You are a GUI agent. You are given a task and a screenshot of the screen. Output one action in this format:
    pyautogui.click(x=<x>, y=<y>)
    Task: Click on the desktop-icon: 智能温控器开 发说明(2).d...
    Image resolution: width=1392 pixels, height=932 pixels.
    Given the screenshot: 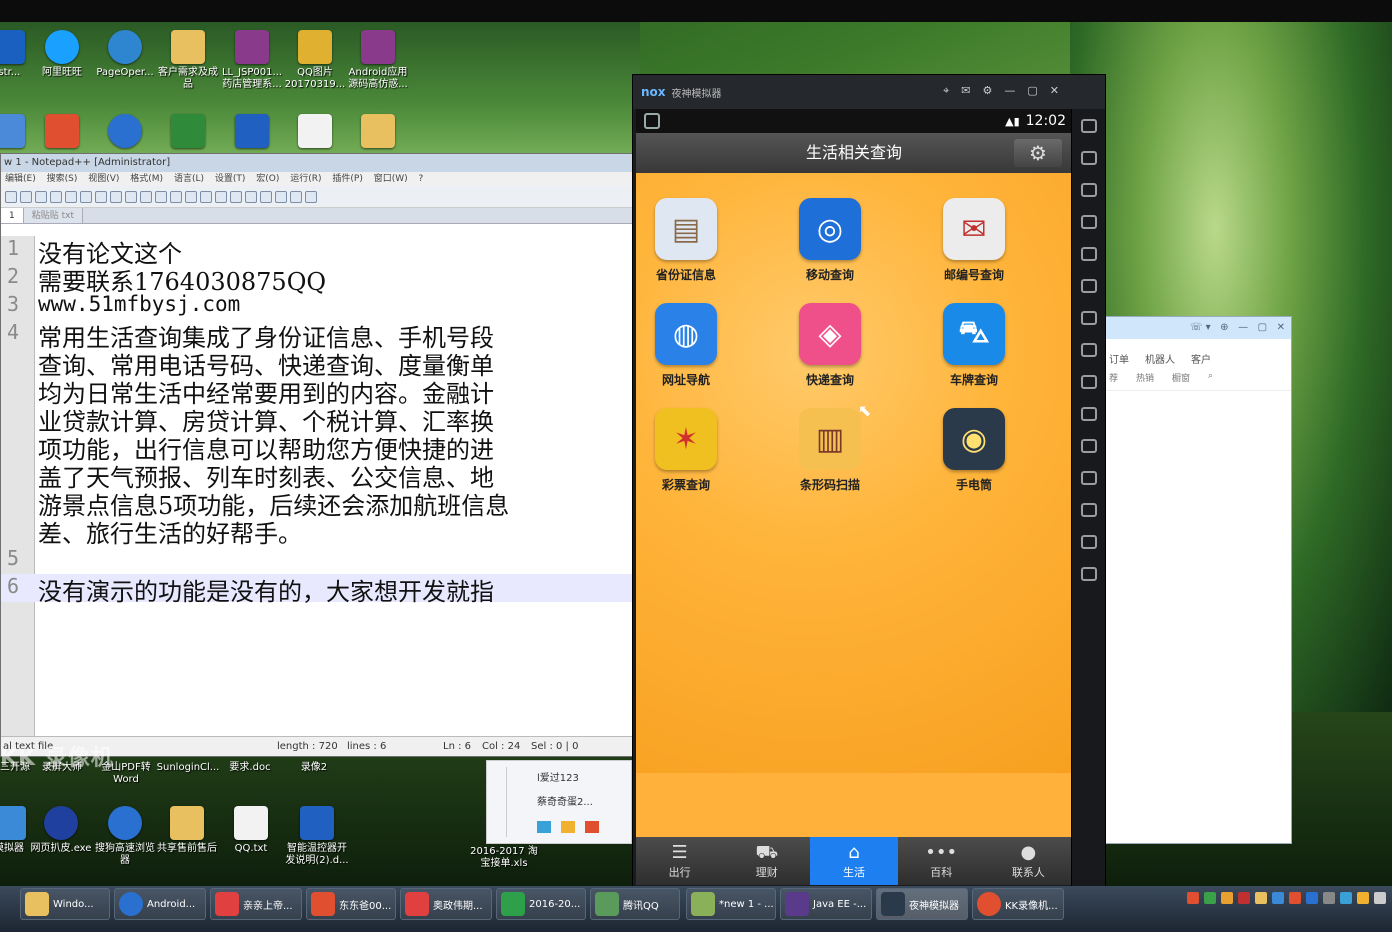 What is the action you would take?
    pyautogui.click(x=317, y=836)
    